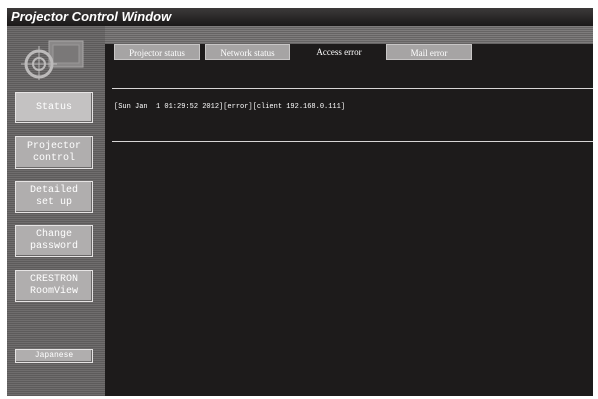 The width and height of the screenshot is (598, 399). I want to click on sidebar-item-crestron-roomview: CRESTRON RoomView, so click(54, 286).